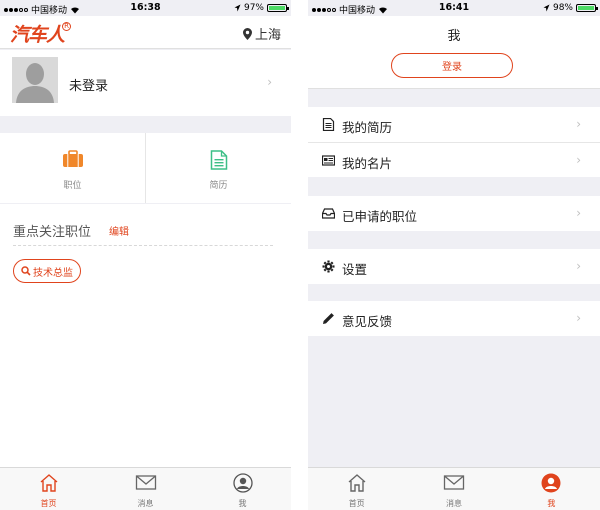  Describe the element at coordinates (454, 36) in the screenshot. I see `page-title: 我` at that location.